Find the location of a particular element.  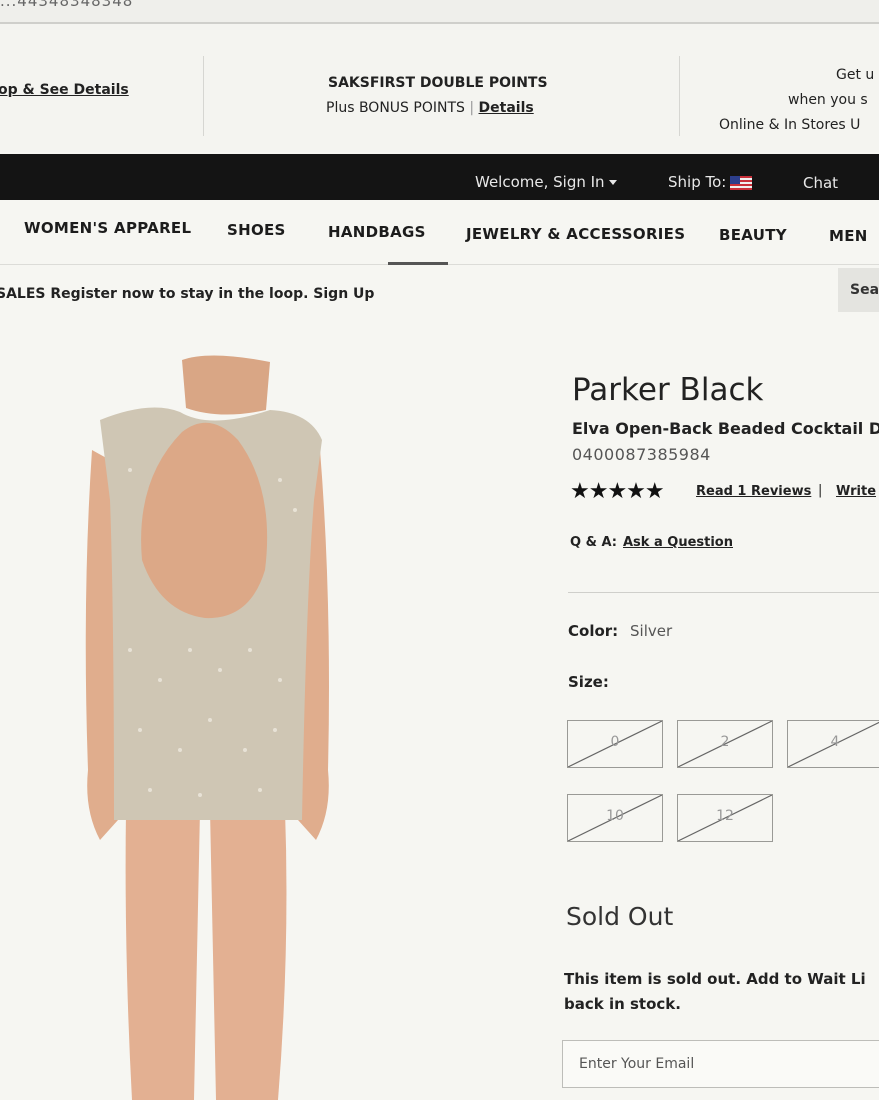

read-reviews-link: Read 1 Reviews is located at coordinates (753, 491).